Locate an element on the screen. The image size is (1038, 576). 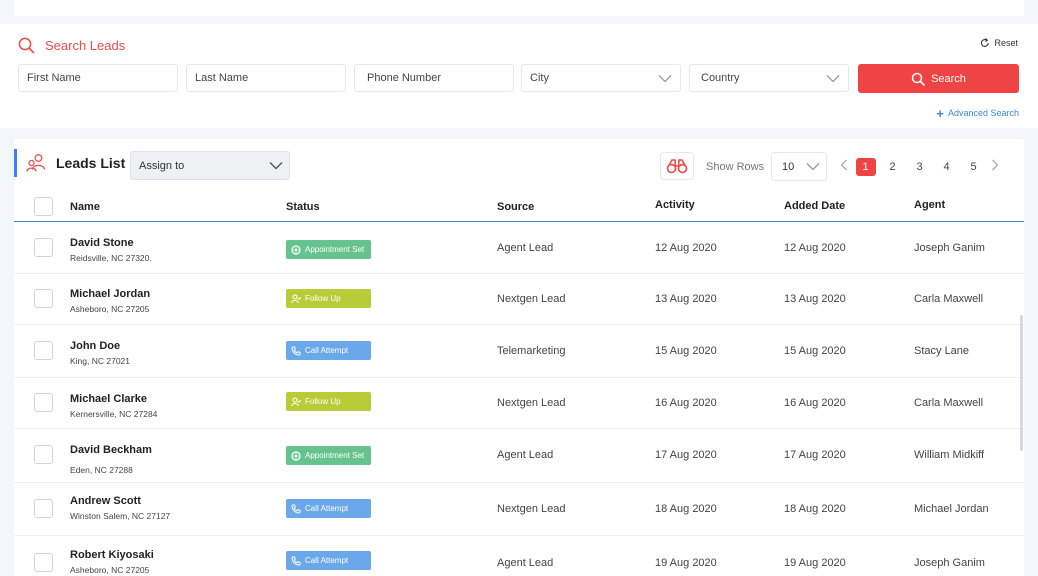
last-name-input is located at coordinates (266, 78).